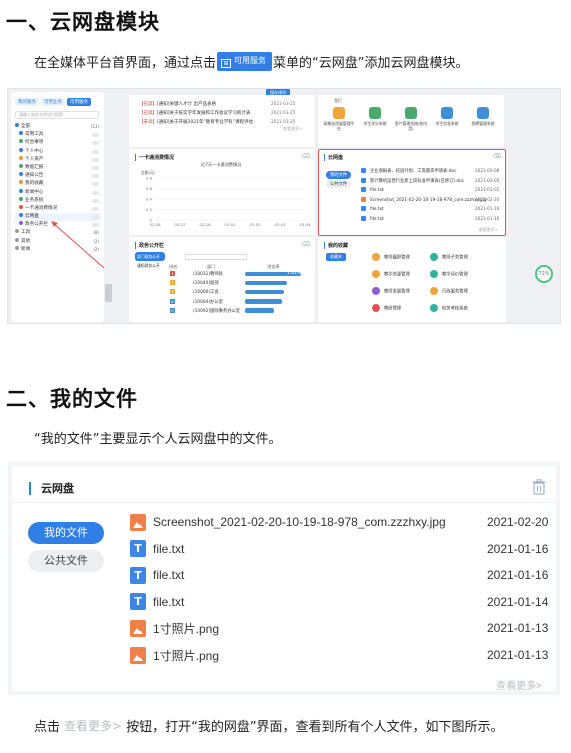 The image size is (571, 753). Describe the element at coordinates (58, 200) in the screenshot. I see `tree-item: 业务系统` at that location.